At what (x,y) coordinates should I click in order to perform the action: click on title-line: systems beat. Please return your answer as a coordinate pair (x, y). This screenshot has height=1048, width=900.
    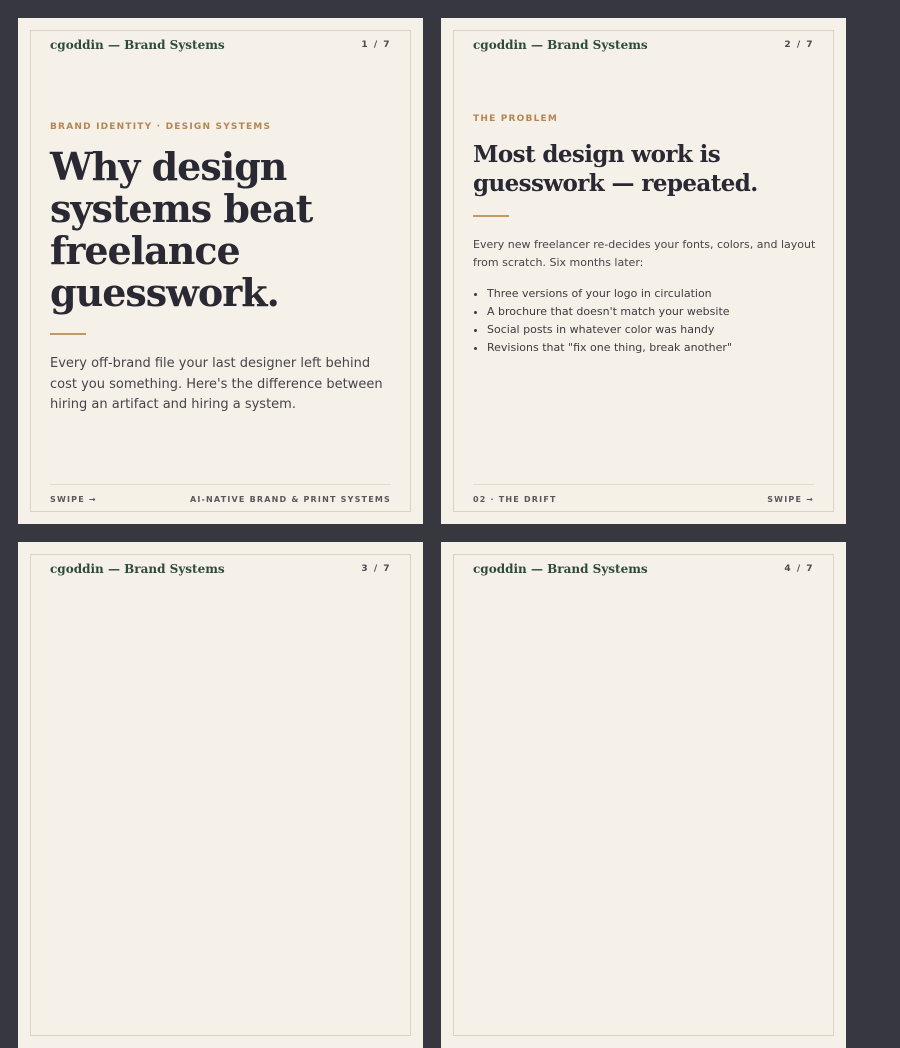
    Looking at the image, I should click on (181, 208).